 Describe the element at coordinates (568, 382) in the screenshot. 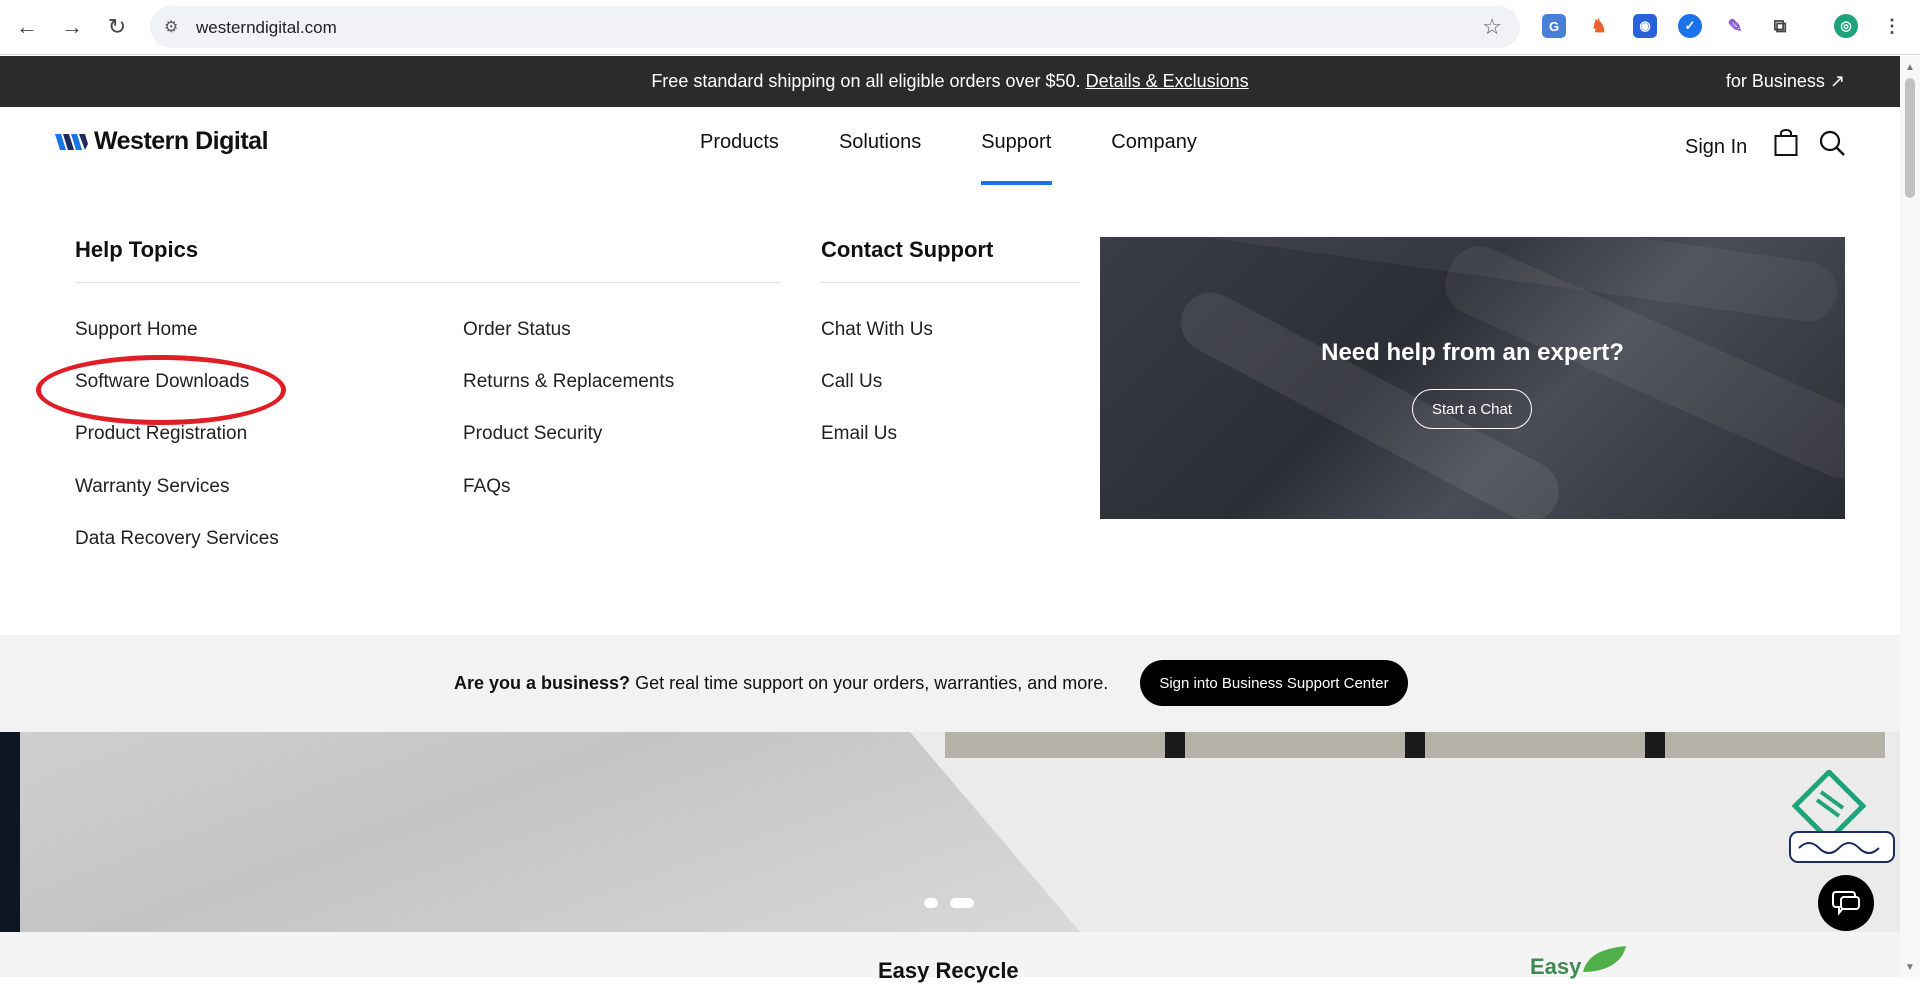

I see `menu-returns-replacements: Returns & Replacements` at that location.